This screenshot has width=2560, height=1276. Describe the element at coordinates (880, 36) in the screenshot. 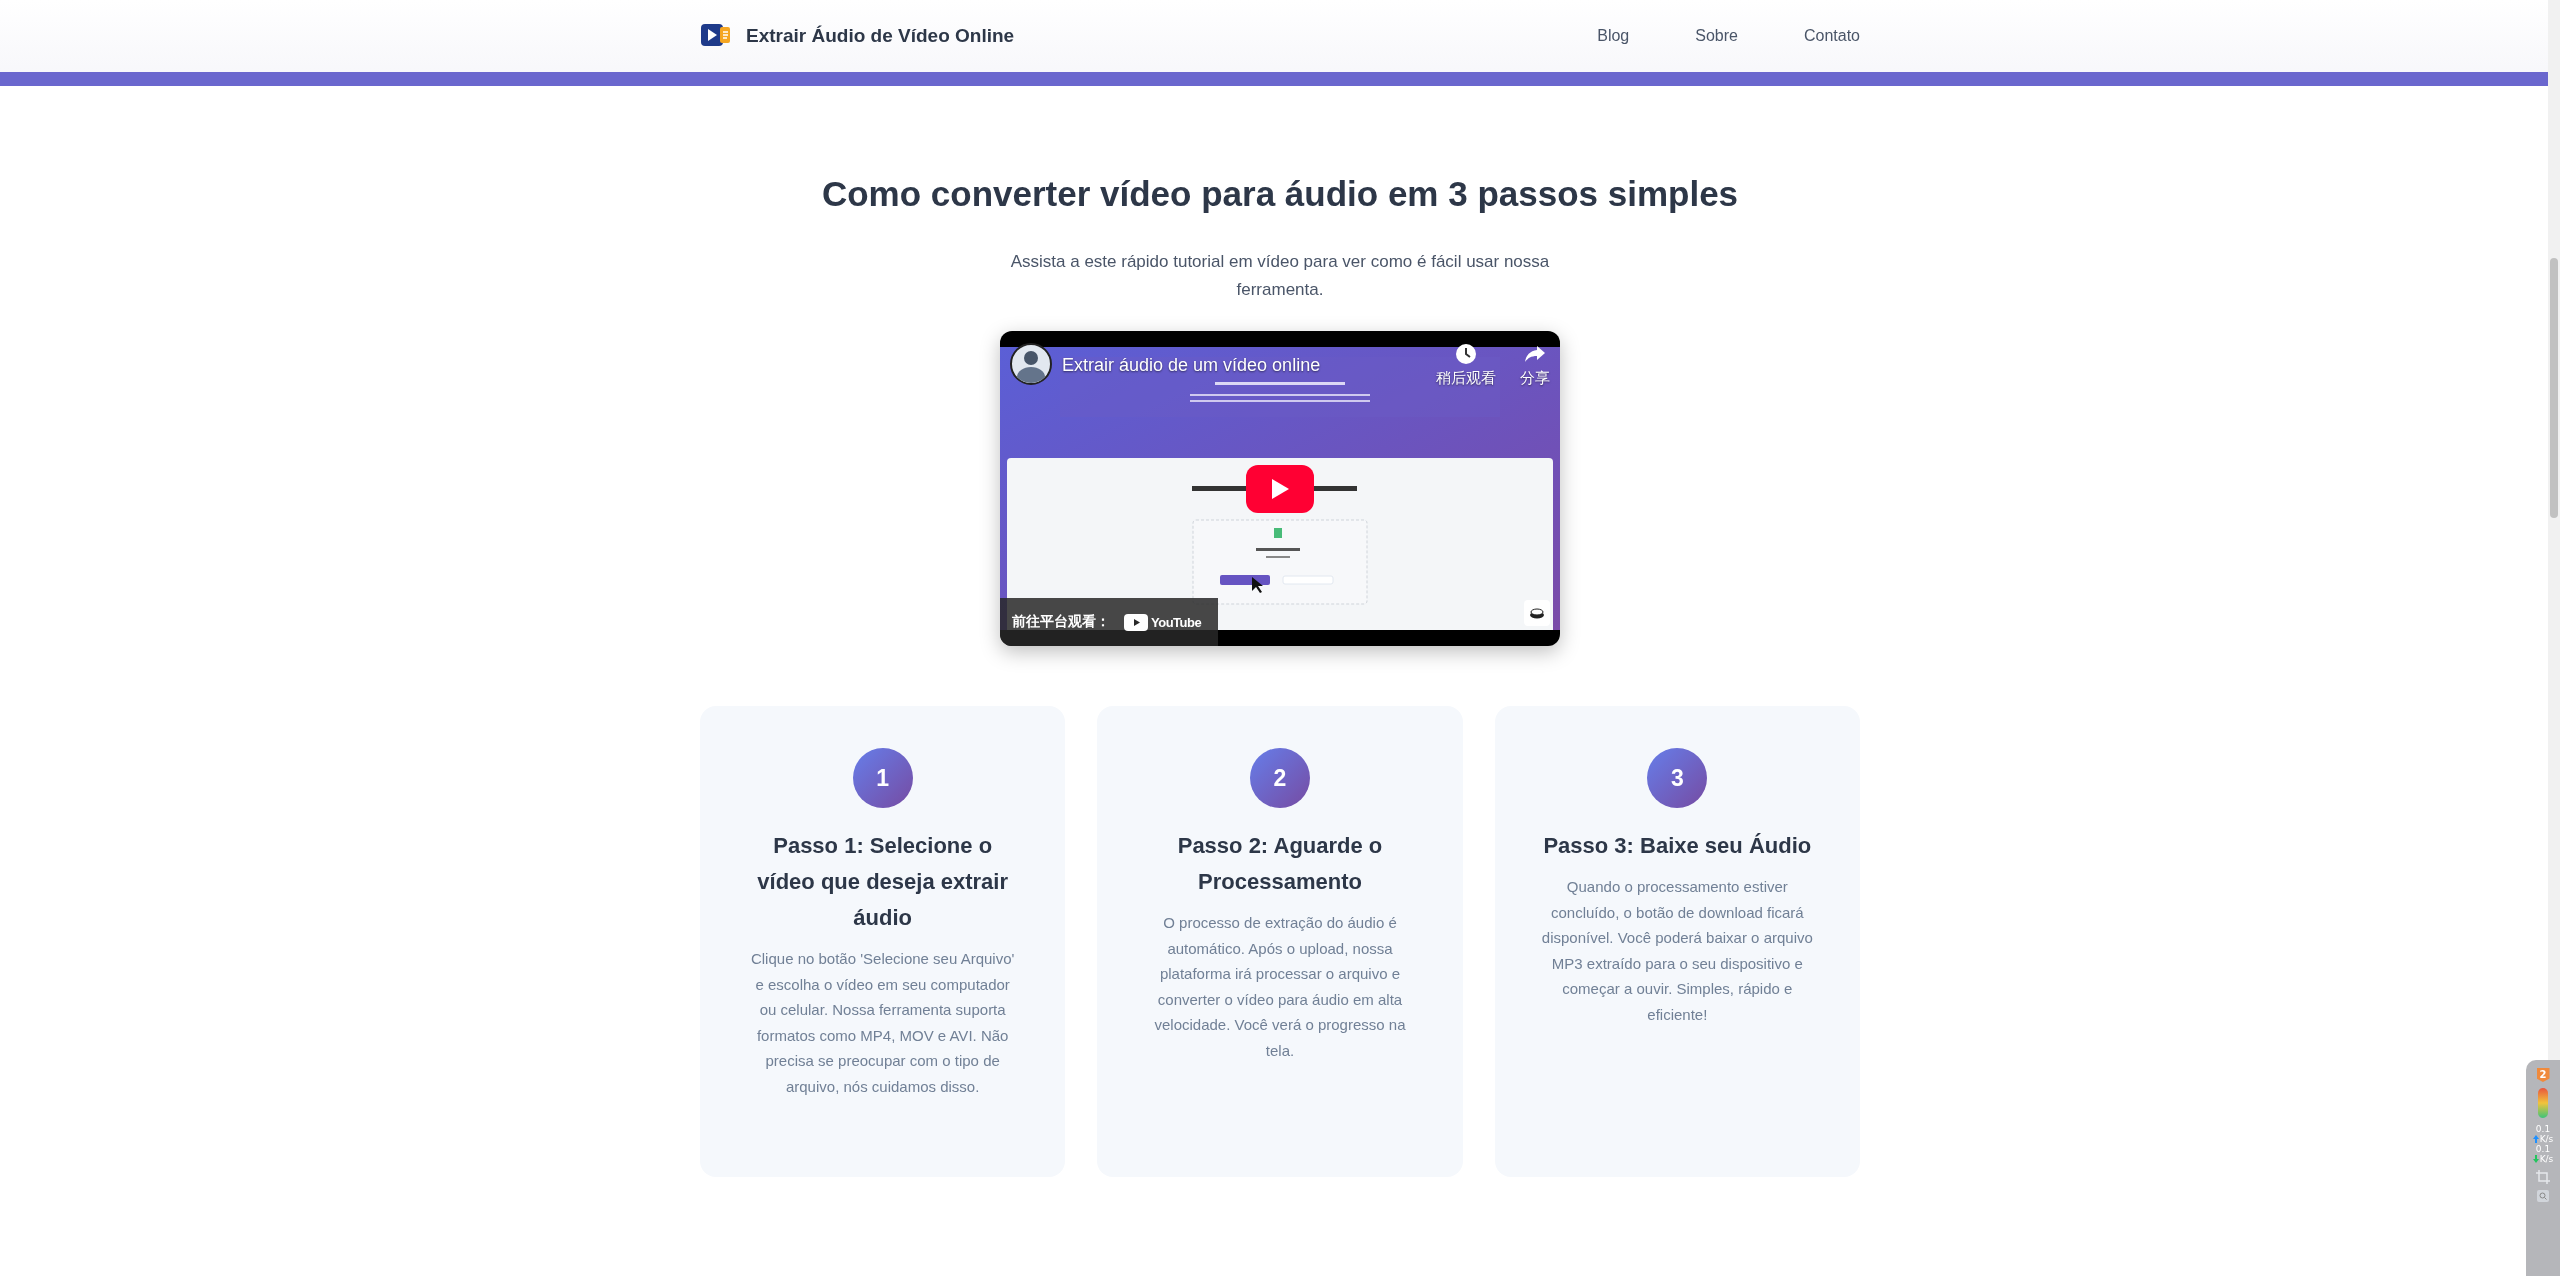

I see `site-title: Extrair Áudio de Vídeo Online` at that location.